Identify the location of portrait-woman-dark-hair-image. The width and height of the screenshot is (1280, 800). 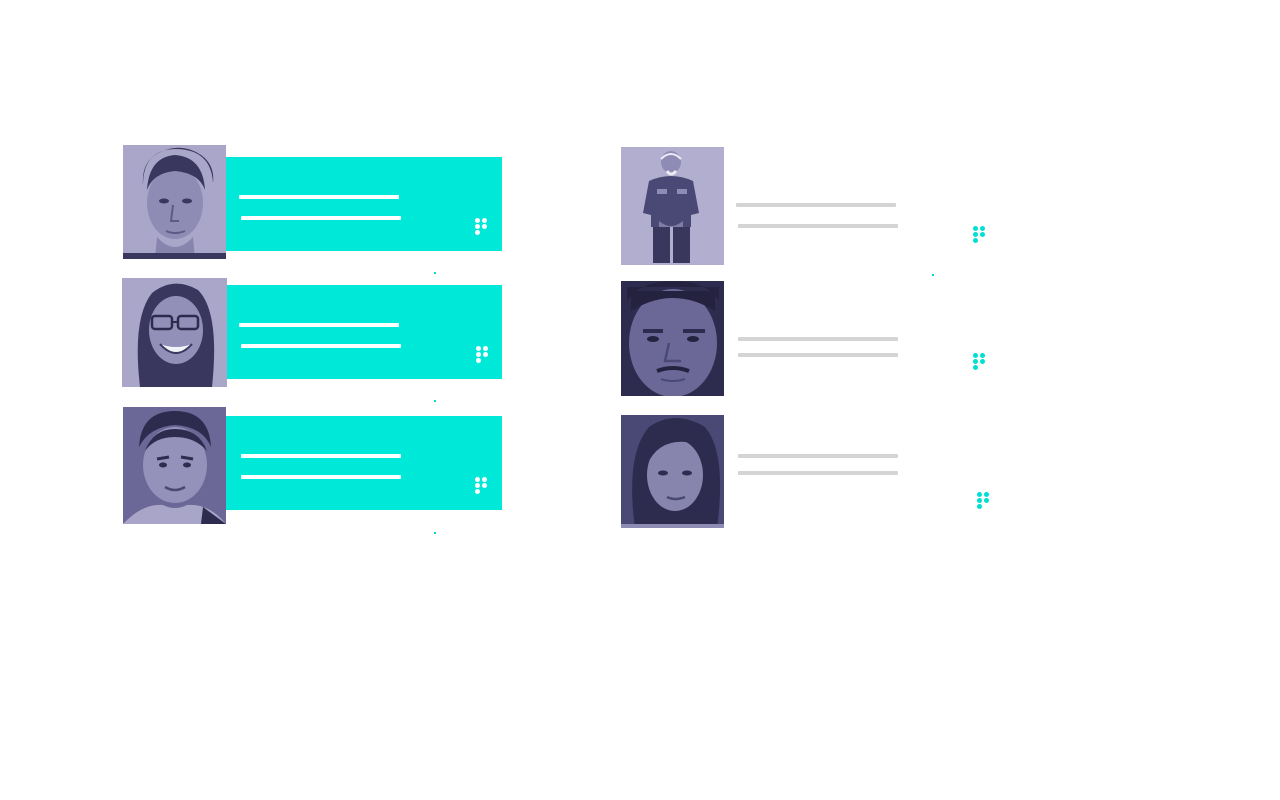
(672, 471).